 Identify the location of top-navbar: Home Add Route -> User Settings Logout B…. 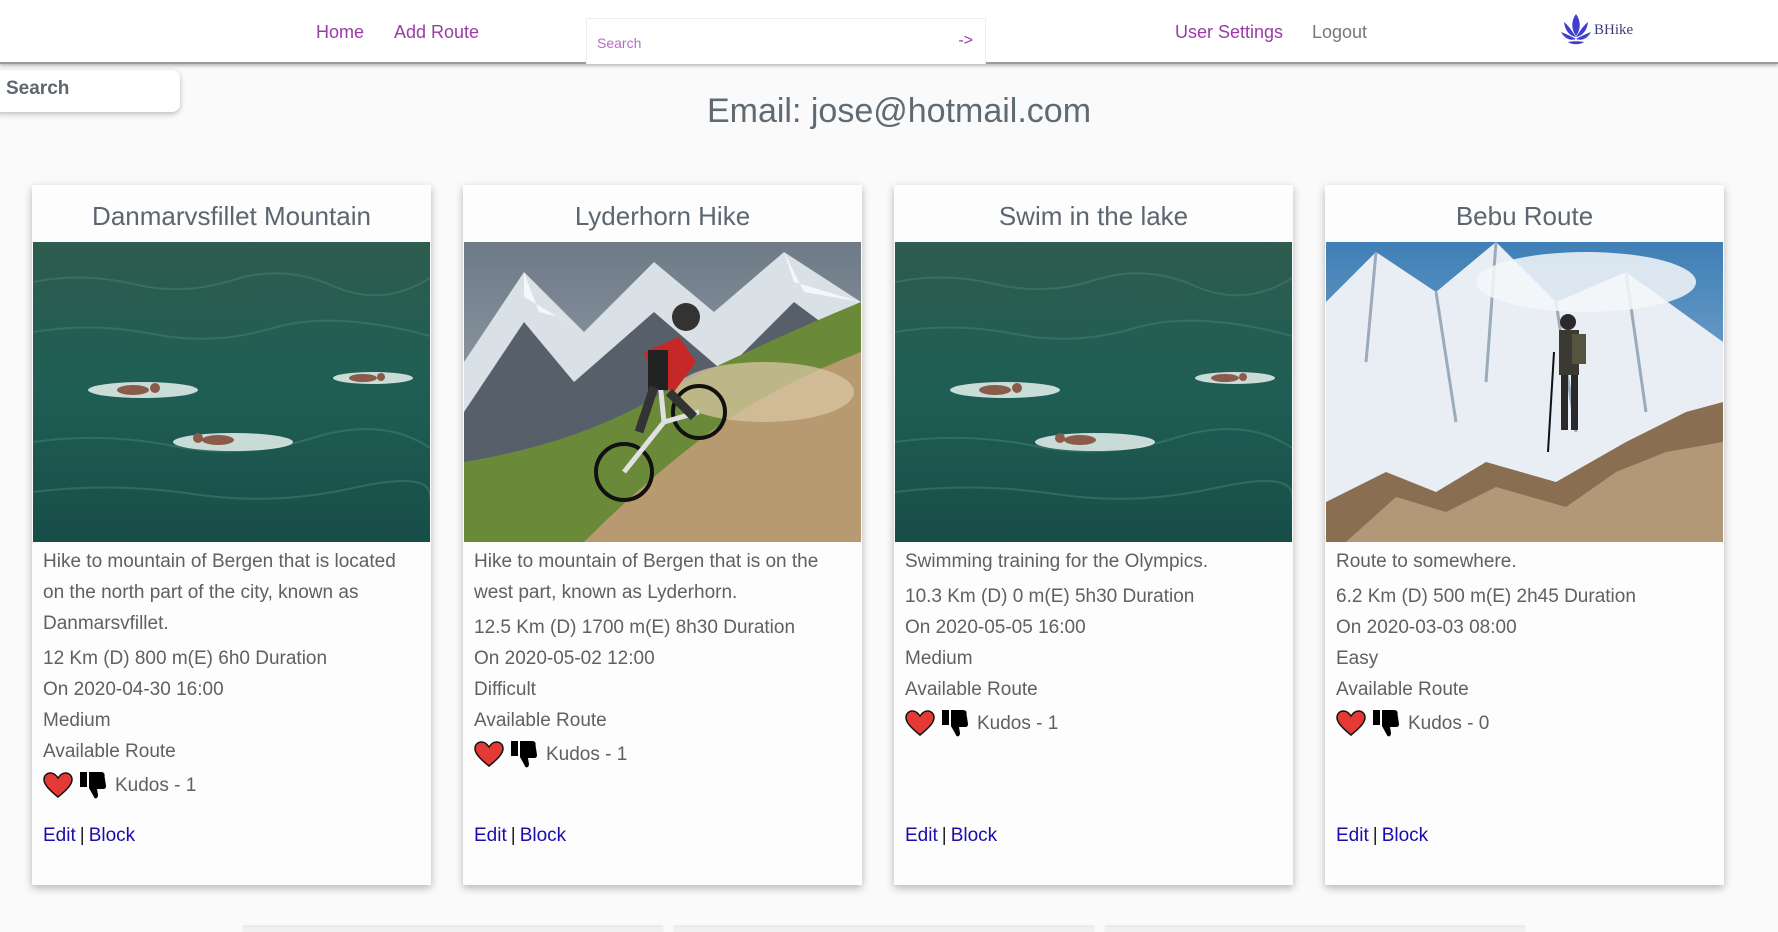
(889, 32).